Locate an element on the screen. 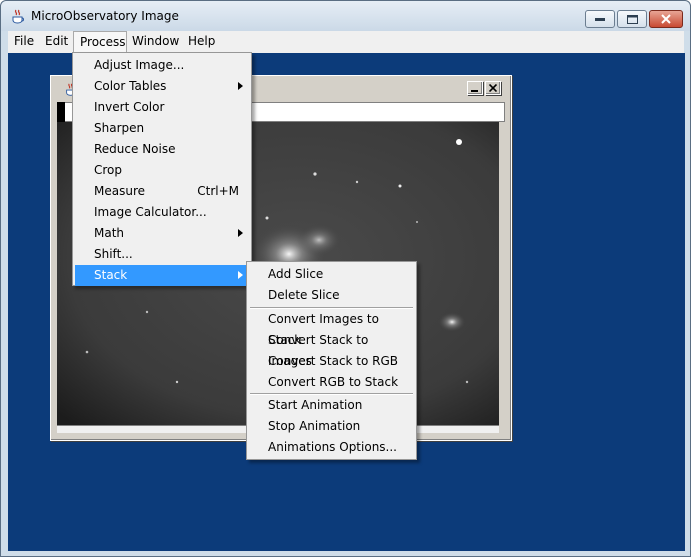 Image resolution: width=691 pixels, height=557 pixels. menu-item-measure: Measure Ctrl+M is located at coordinates (162, 191).